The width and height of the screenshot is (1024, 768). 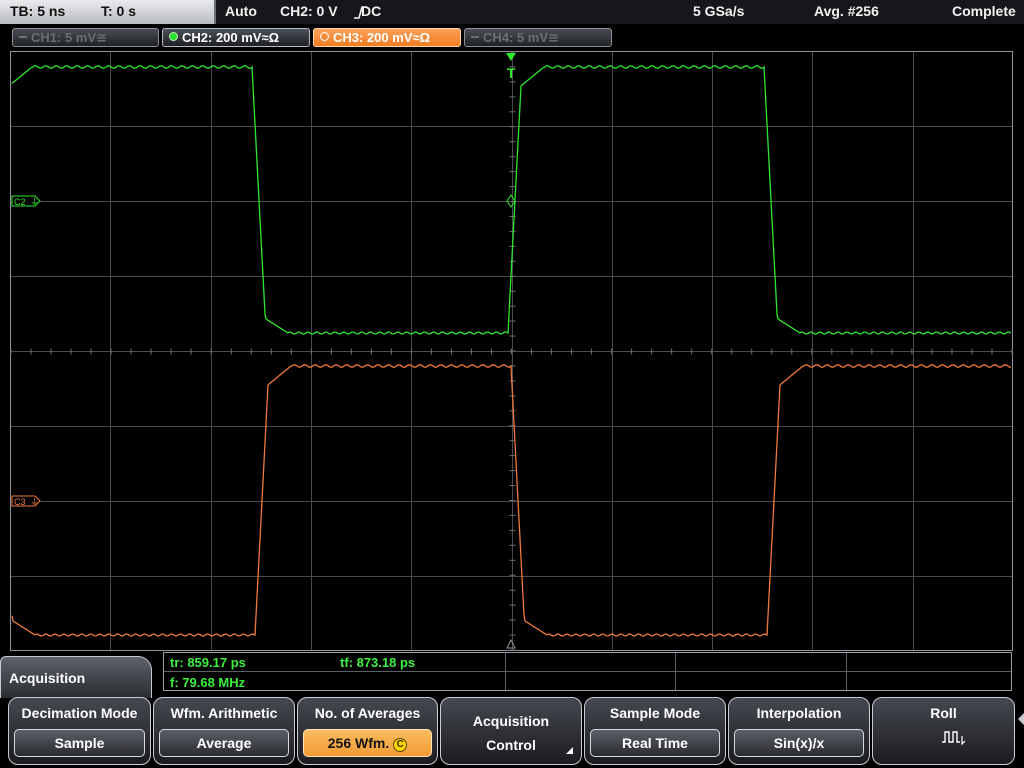 I want to click on sample-rate: 5 GSa/s, so click(x=719, y=11).